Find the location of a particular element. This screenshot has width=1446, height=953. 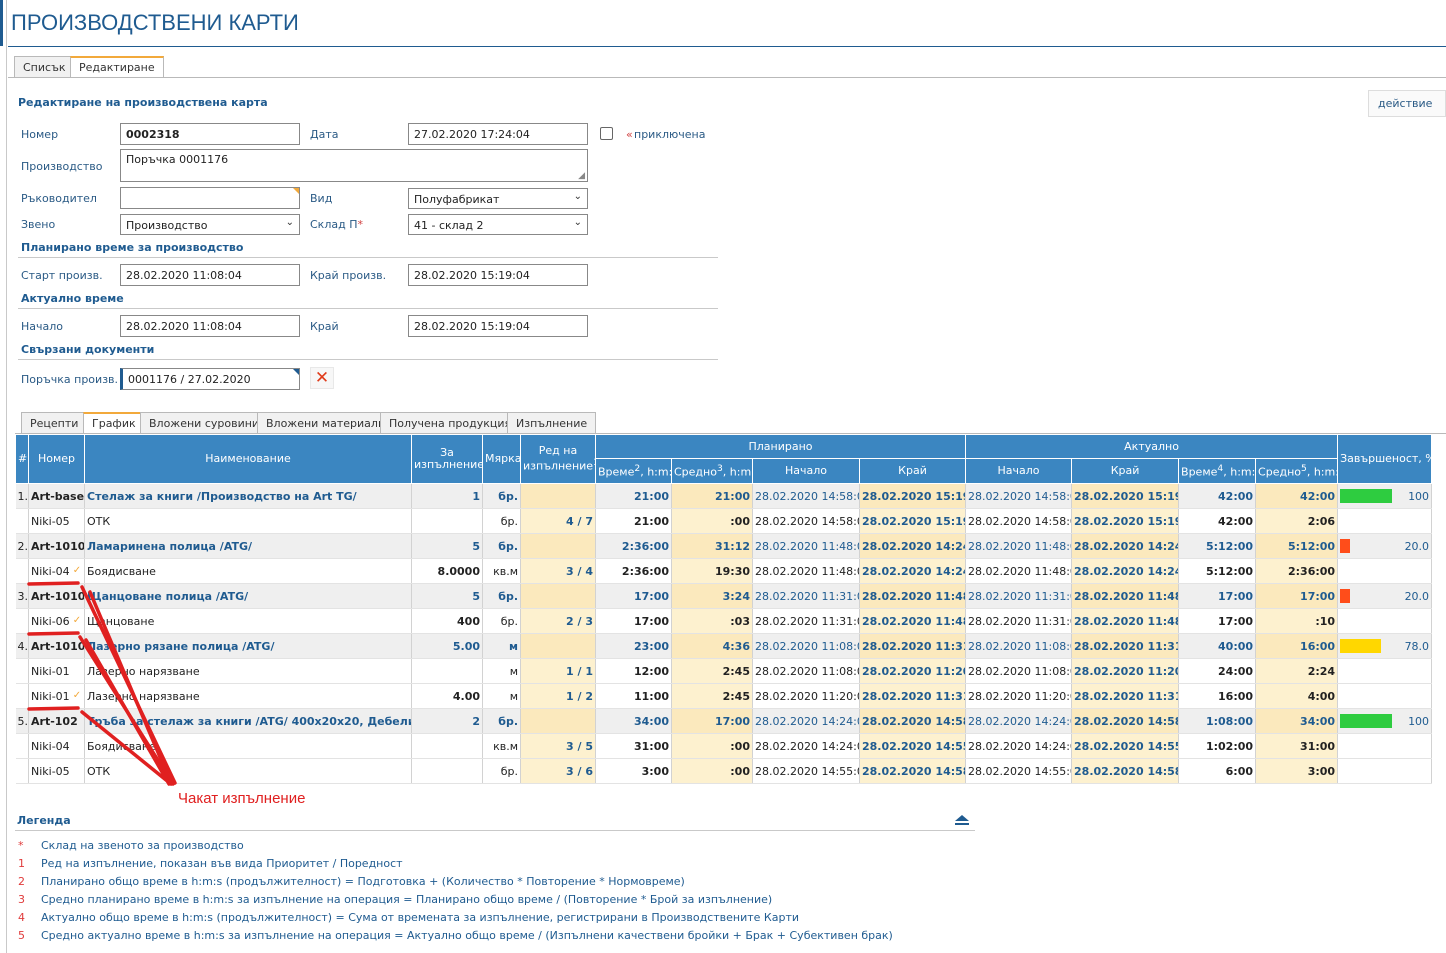

row-time-actual-text: 17:00 is located at coordinates (1236, 596).